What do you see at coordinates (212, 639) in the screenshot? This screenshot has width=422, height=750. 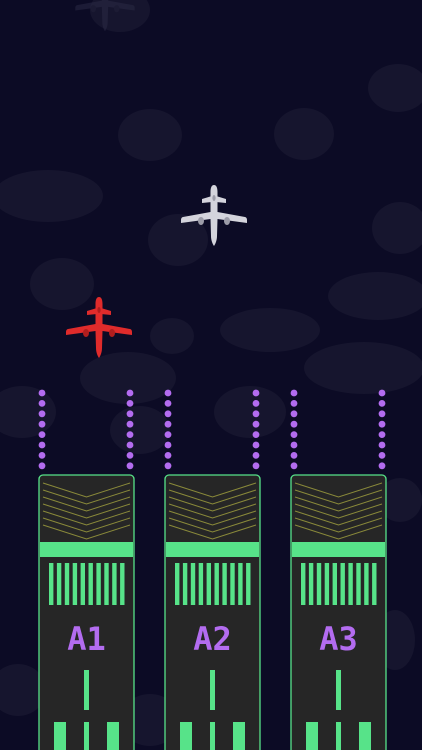 I see `runway-label: A2` at bounding box center [212, 639].